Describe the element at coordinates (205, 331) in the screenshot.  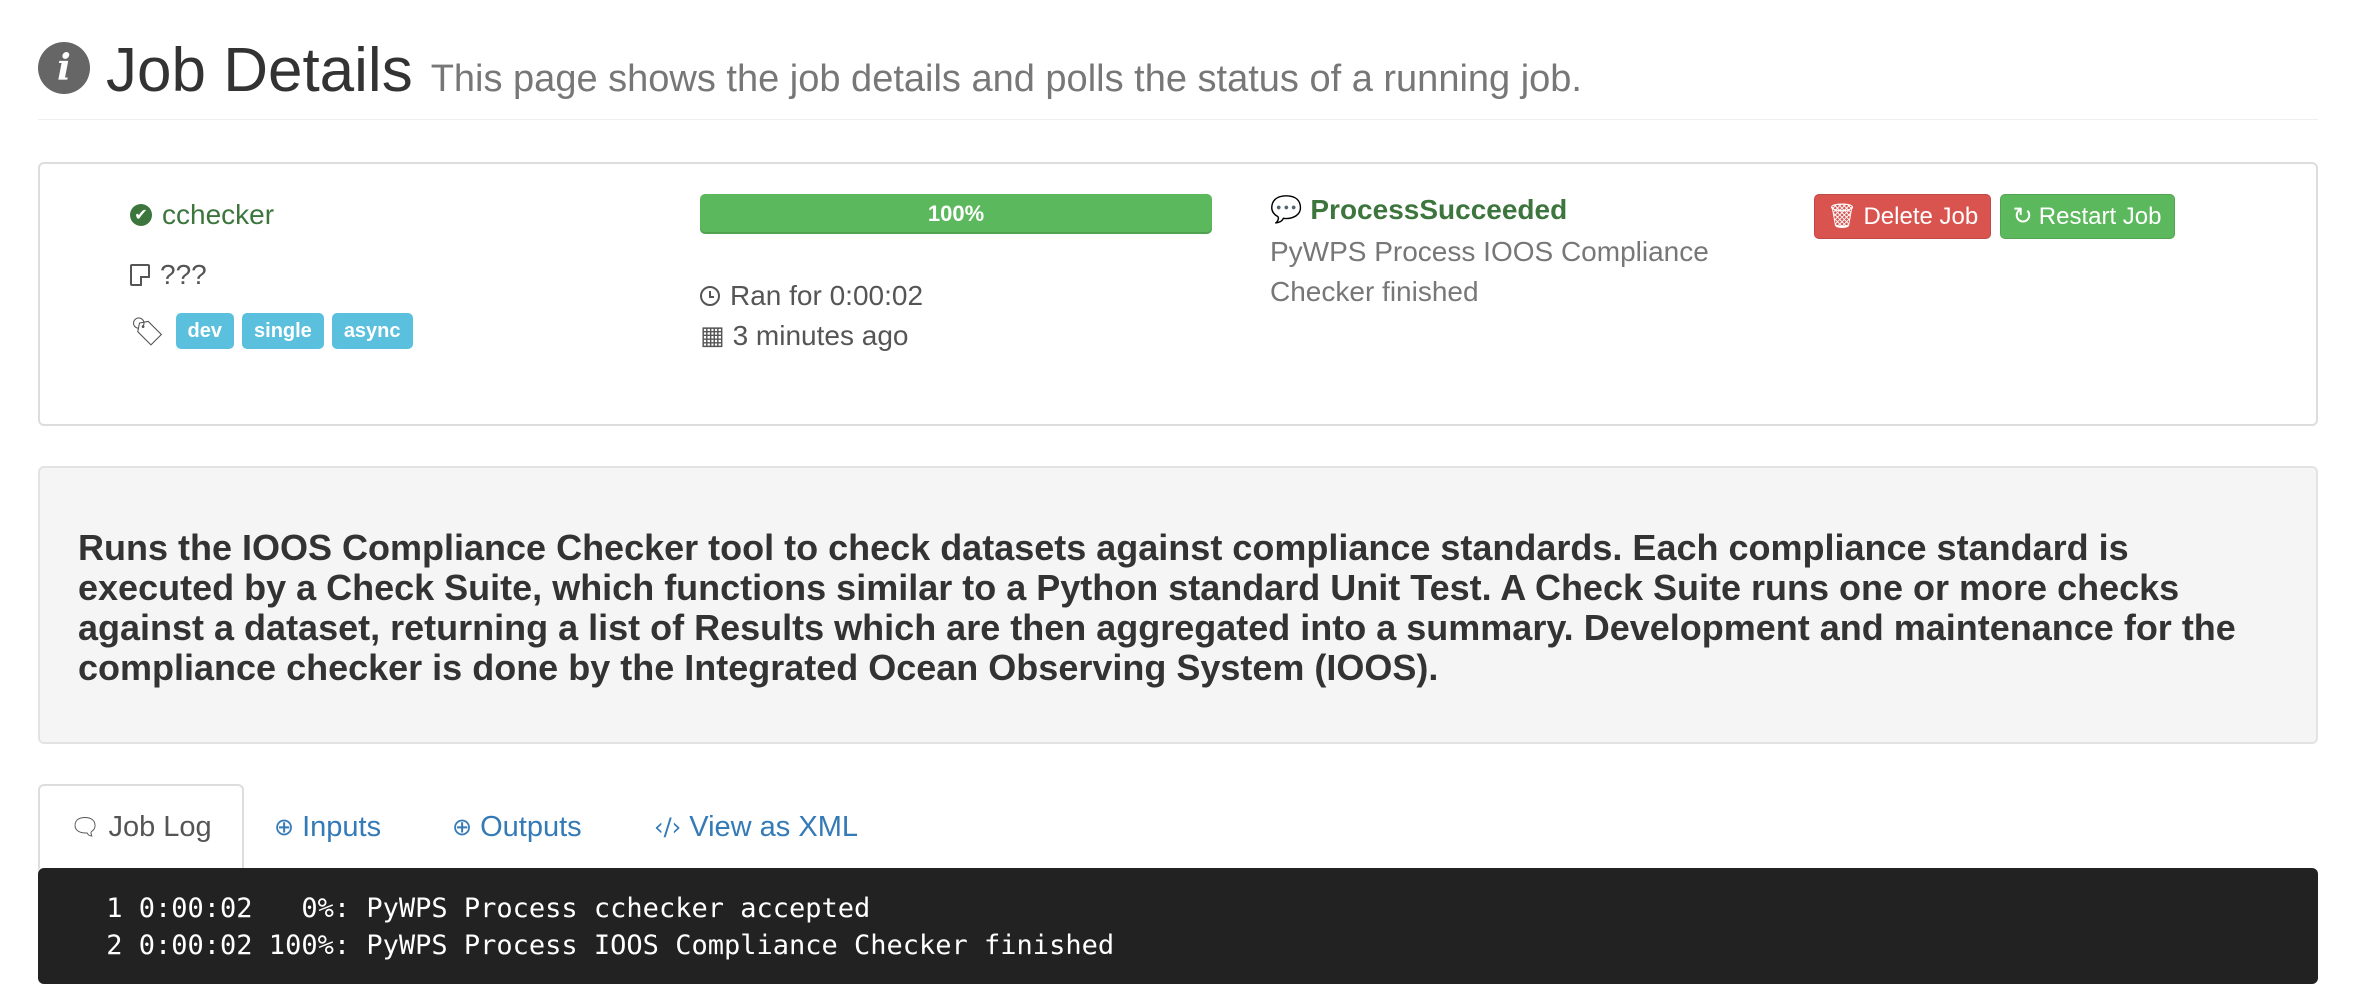
I see `tag-badge: dev` at that location.